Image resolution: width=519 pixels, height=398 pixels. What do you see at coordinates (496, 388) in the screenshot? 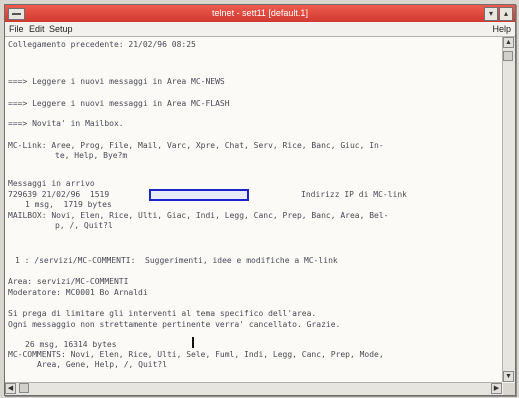
I see `scroll-right-arrow-icon: ▶` at bounding box center [496, 388].